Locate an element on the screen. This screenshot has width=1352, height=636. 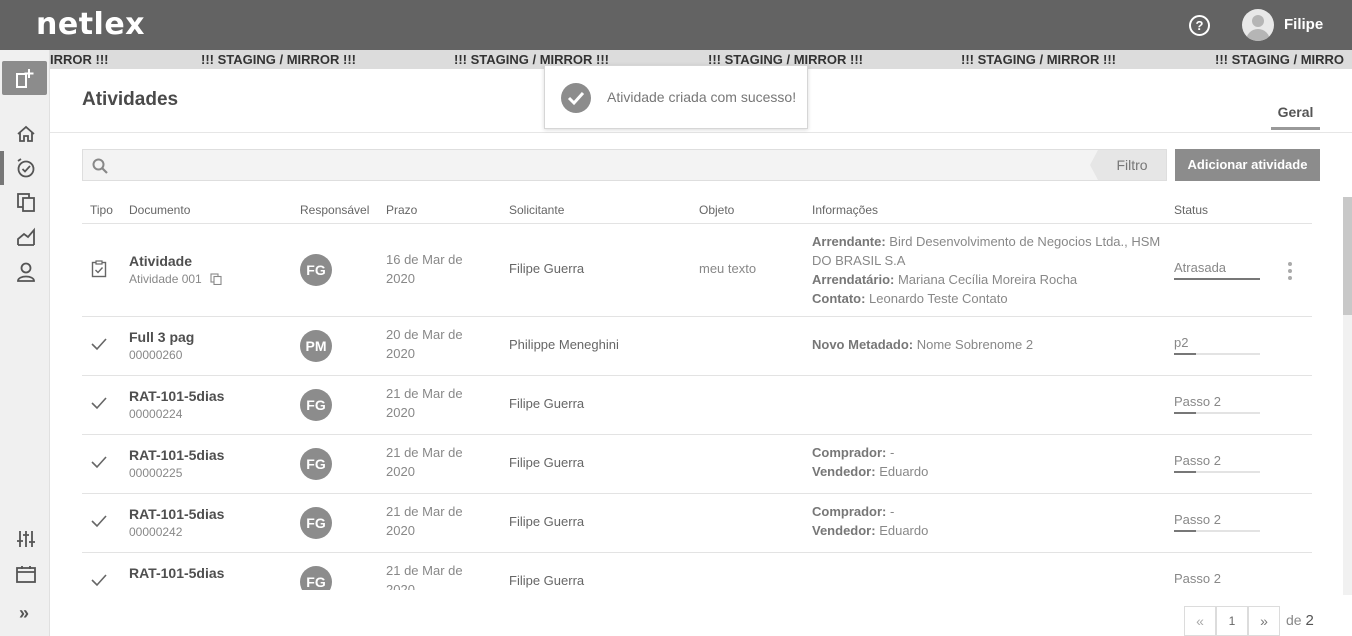
document-id: 00000225 is located at coordinates (156, 473).